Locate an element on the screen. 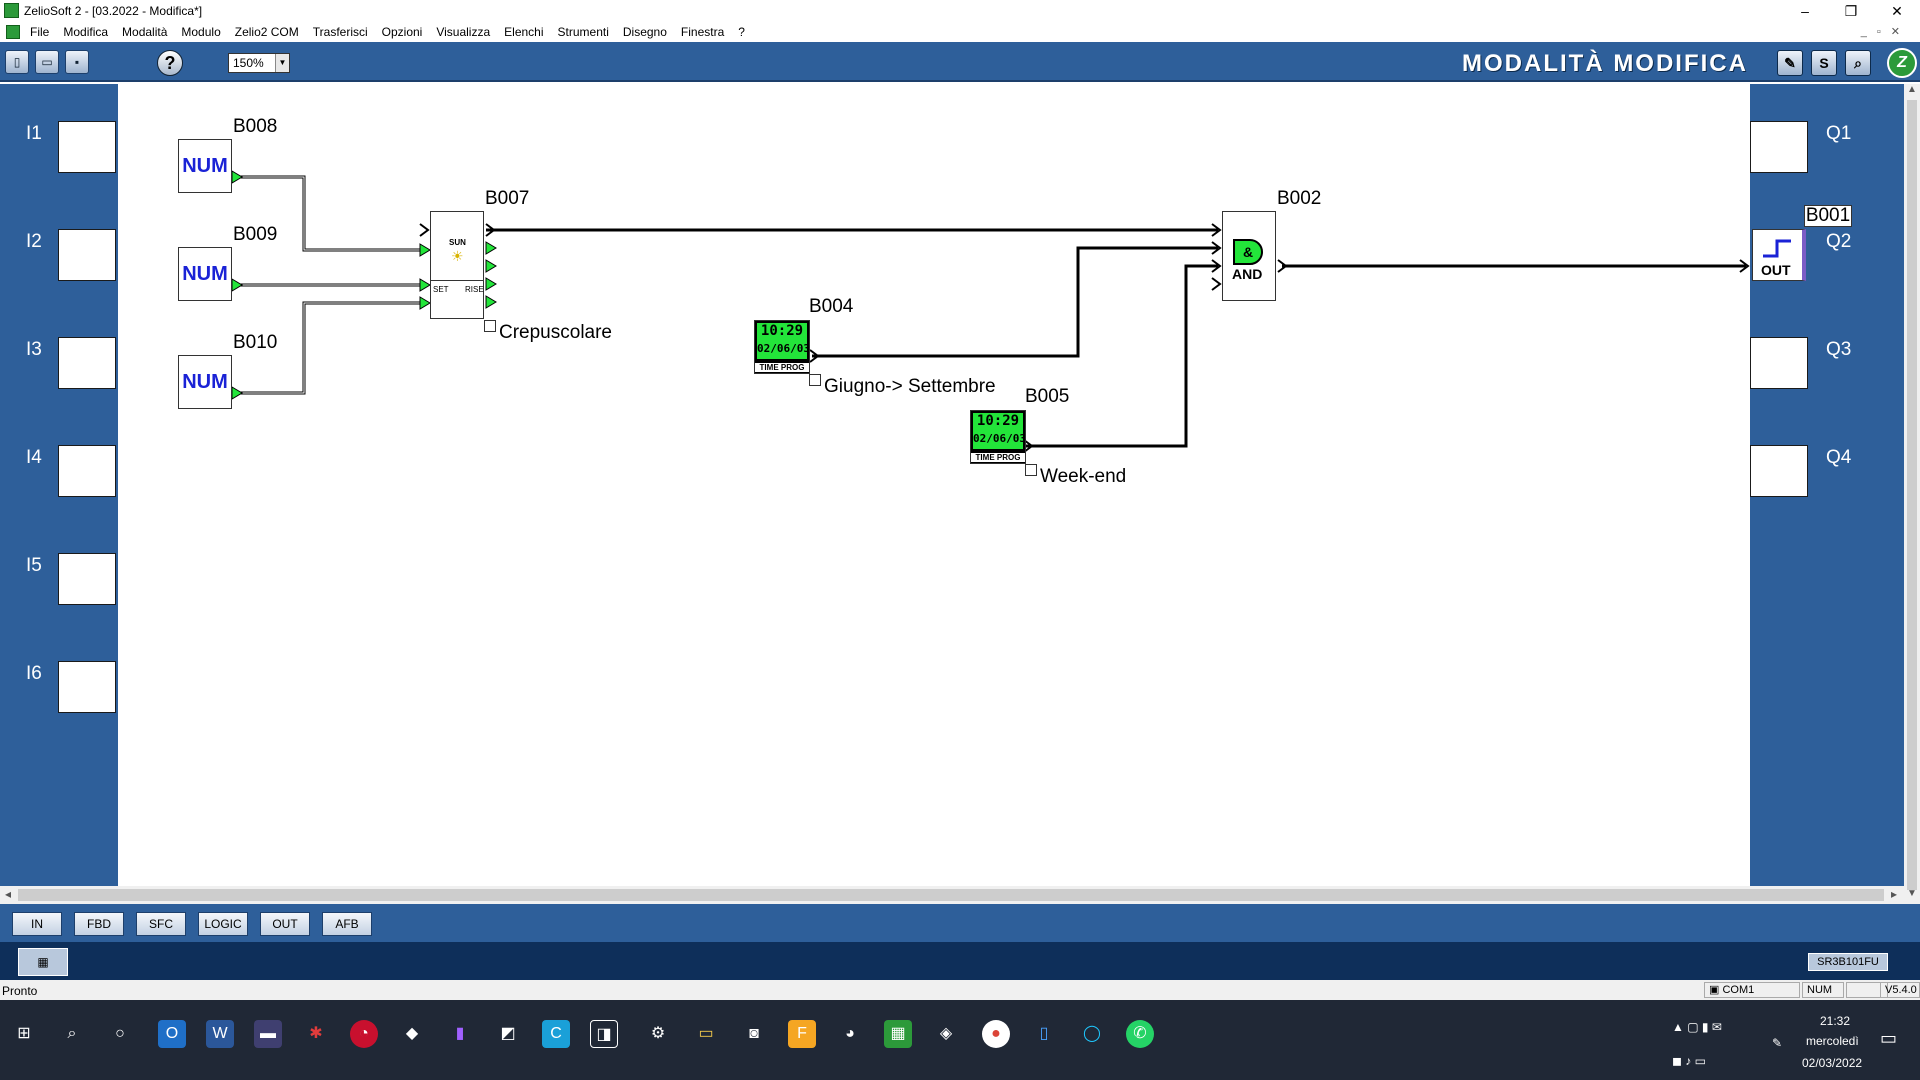 The width and height of the screenshot is (1920, 1080). zeliosoft-taskbar-icon: ◨ is located at coordinates (604, 1034).